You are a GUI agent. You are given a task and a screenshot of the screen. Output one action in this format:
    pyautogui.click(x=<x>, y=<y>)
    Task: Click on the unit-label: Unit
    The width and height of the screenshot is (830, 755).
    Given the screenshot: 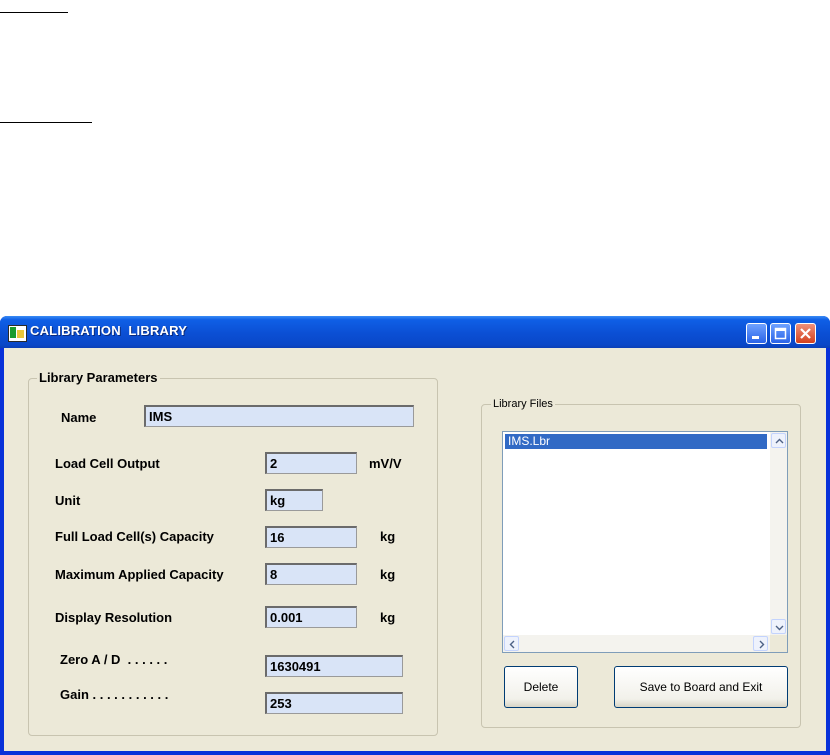 What is the action you would take?
    pyautogui.click(x=68, y=500)
    